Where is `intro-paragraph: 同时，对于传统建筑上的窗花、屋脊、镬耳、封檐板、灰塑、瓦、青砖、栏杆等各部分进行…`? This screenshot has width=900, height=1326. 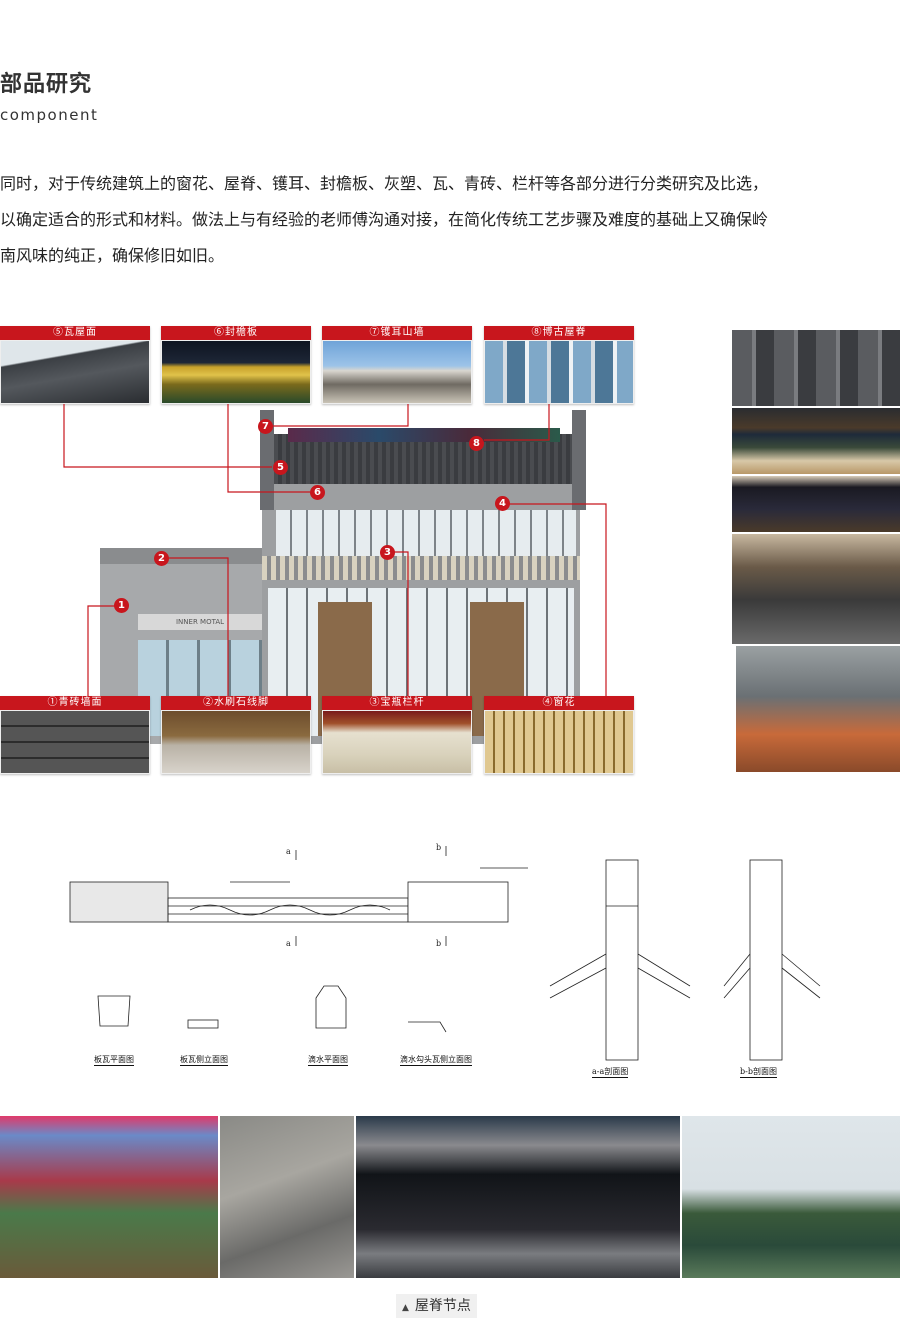 intro-paragraph: 同时，对于传统建筑上的窗花、屋脊、镬耳、封檐板、灰塑、瓦、青砖、栏杆等各部分进行… is located at coordinates (450, 220).